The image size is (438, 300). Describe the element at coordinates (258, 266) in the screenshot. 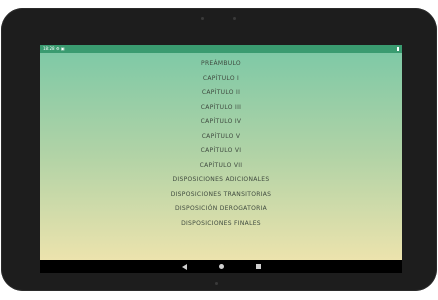

I see `recents-icon` at that location.